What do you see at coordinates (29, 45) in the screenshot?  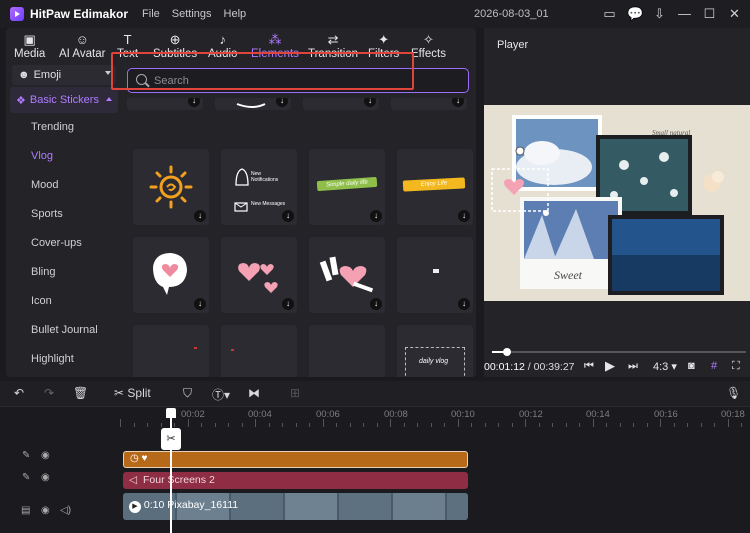 I see `tab-media: ▣ Media` at bounding box center [29, 45].